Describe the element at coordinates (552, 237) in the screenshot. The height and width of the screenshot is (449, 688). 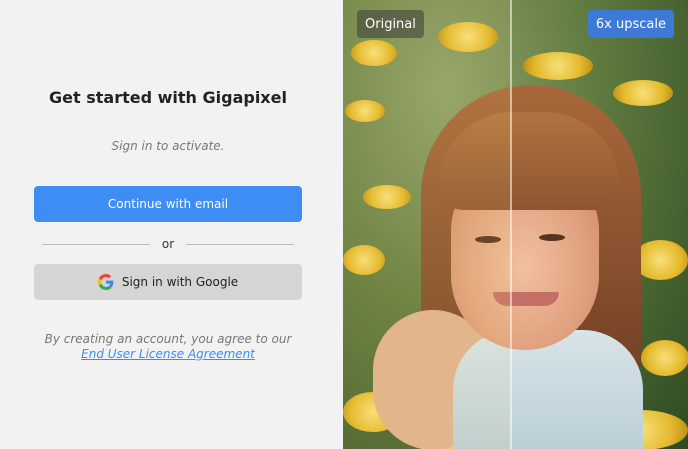
I see `portrait-eye` at that location.